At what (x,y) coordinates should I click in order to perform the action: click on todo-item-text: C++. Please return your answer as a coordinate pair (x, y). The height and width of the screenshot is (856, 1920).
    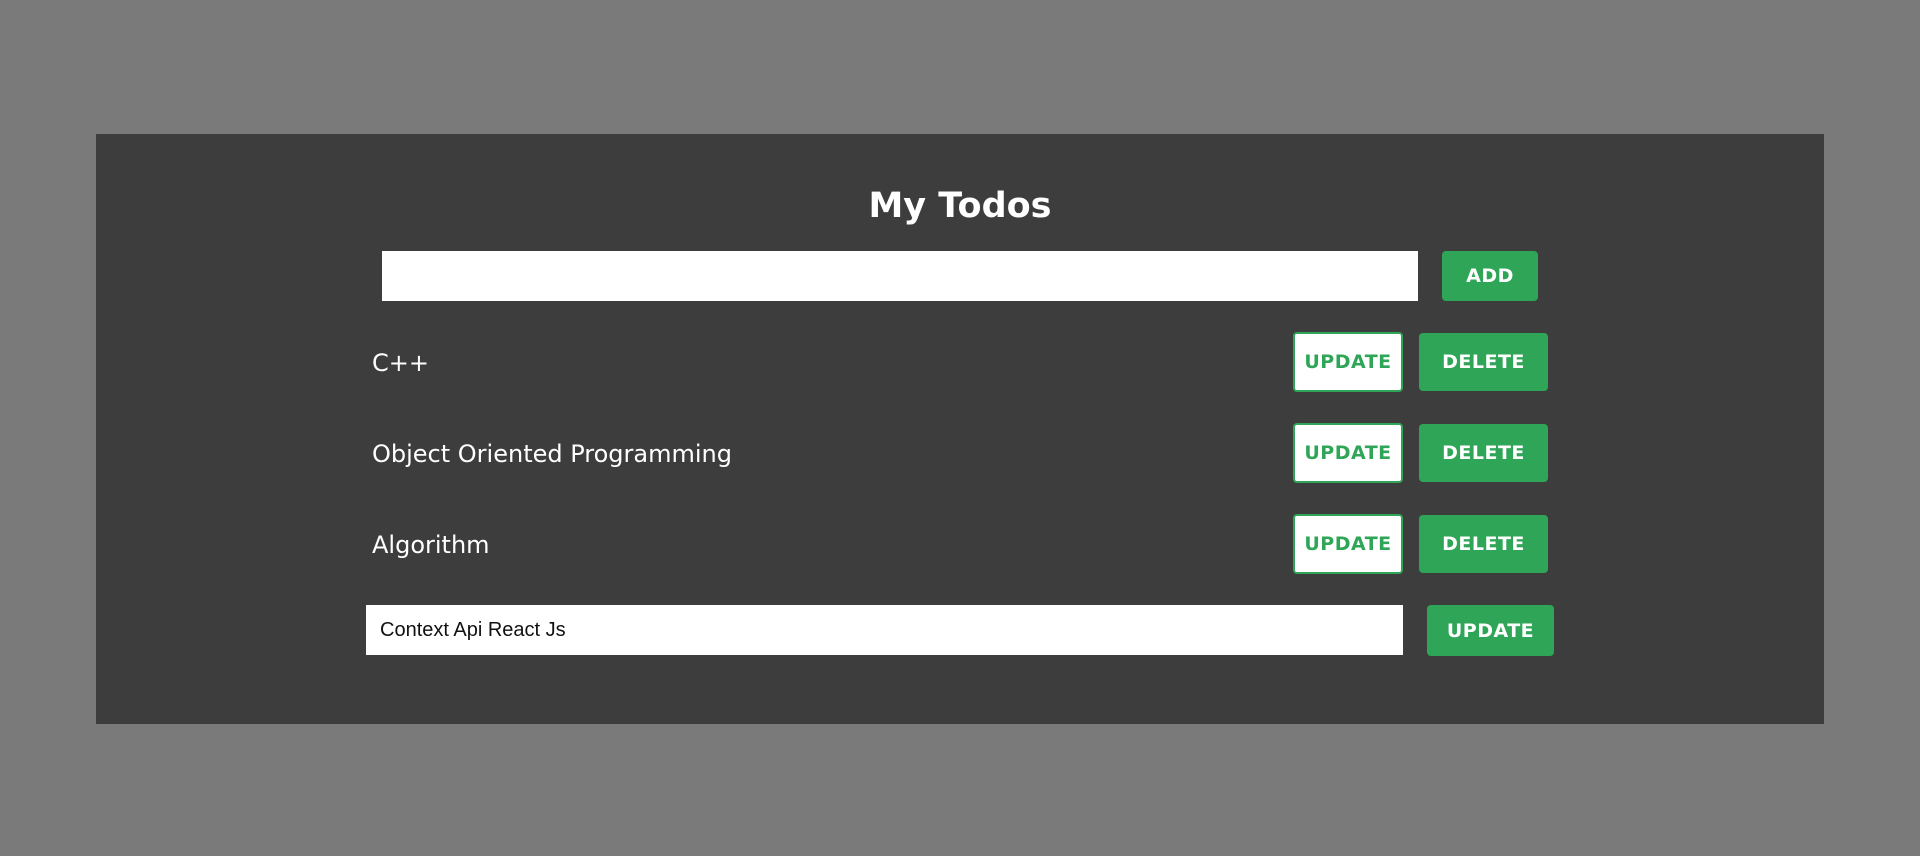
    Looking at the image, I should click on (400, 363).